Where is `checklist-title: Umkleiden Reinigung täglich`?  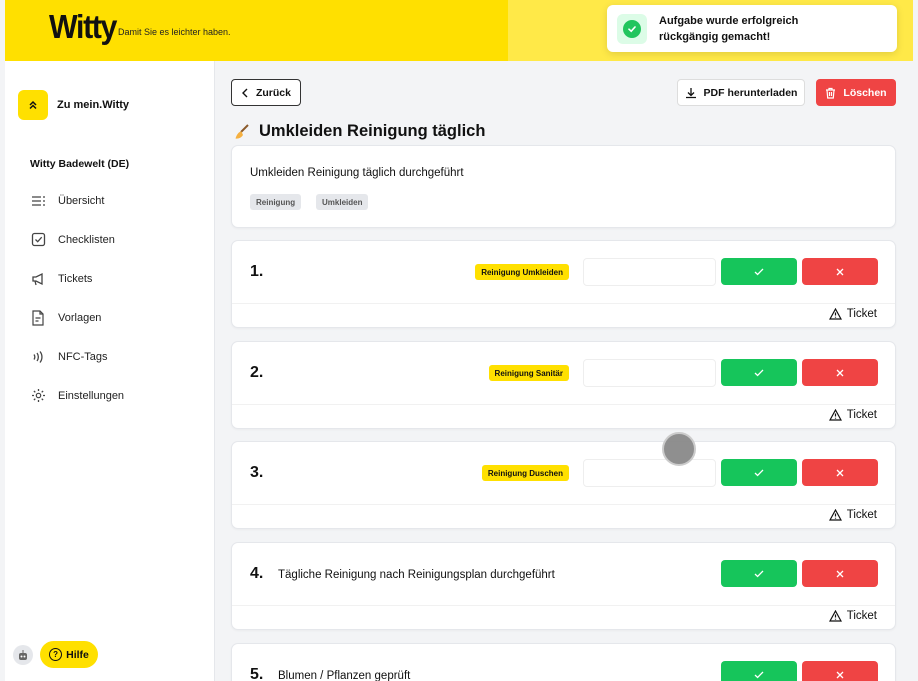 checklist-title: Umkleiden Reinigung täglich is located at coordinates (372, 131).